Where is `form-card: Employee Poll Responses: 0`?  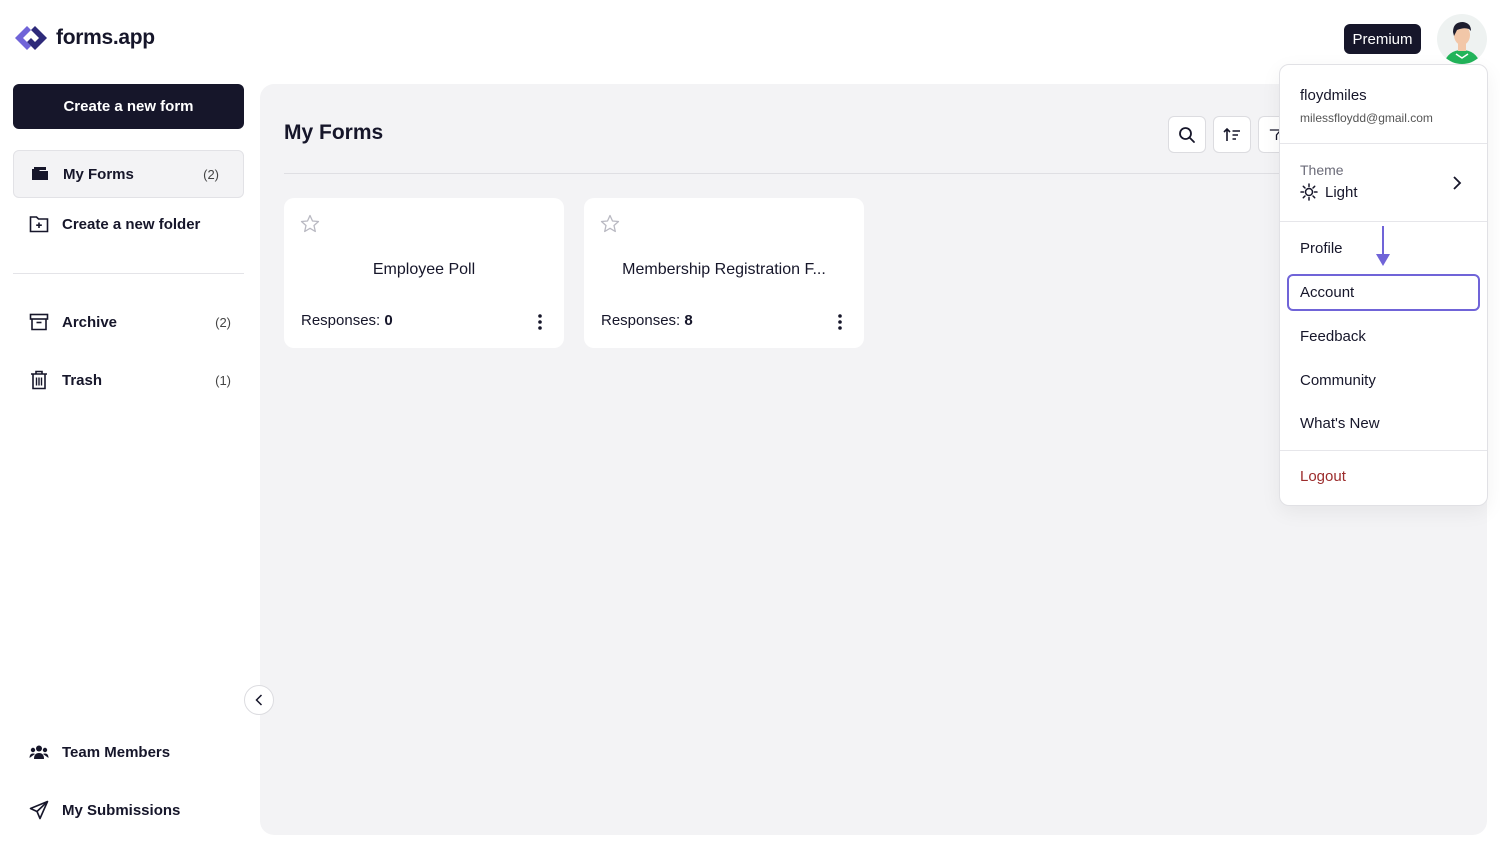 form-card: Employee Poll Responses: 0 is located at coordinates (424, 273).